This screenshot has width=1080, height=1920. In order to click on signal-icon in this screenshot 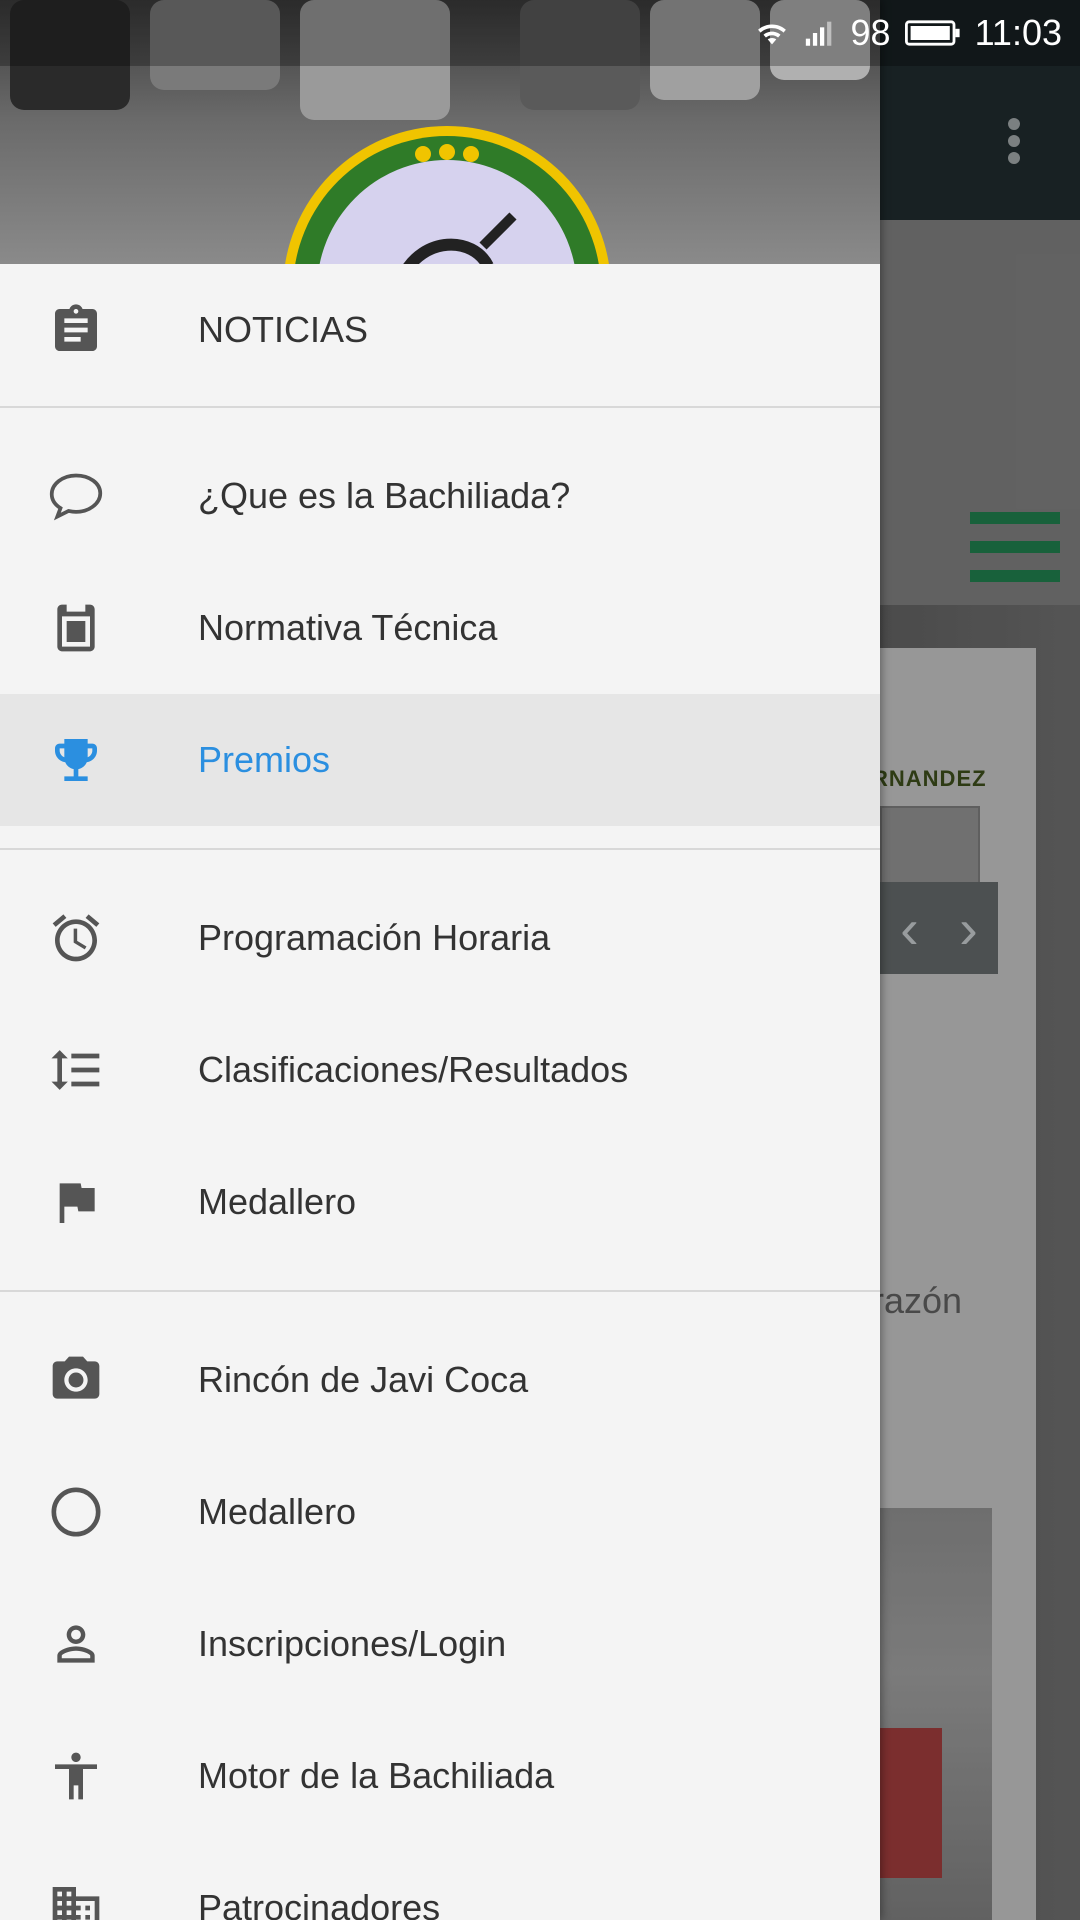, I will do `click(820, 33)`.